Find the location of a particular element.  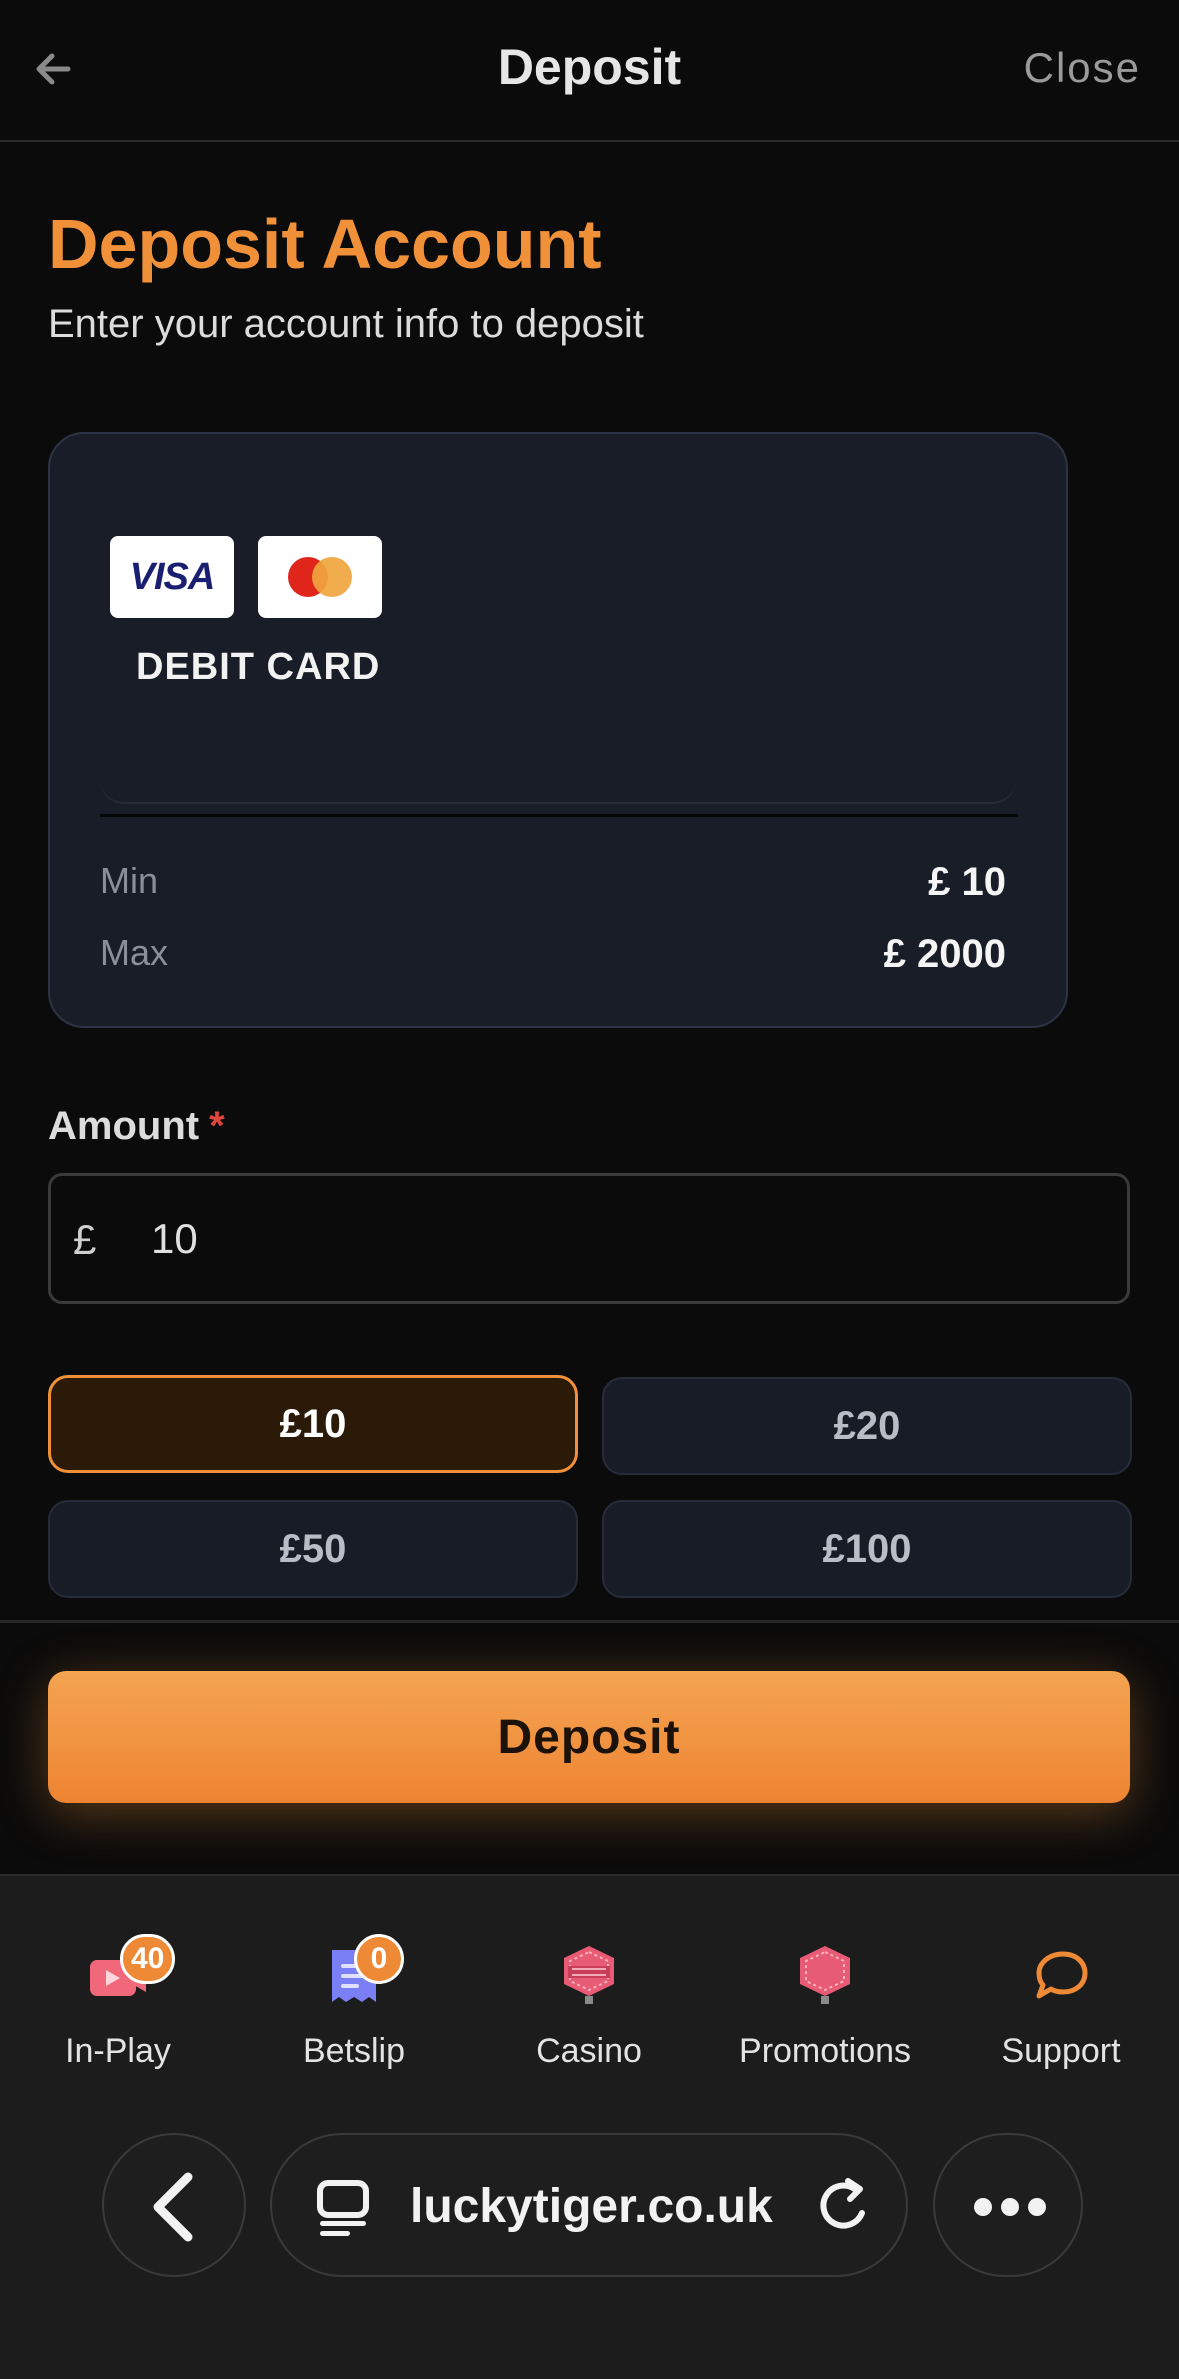

nav-label-in-play: In-Play is located at coordinates (118, 2051).